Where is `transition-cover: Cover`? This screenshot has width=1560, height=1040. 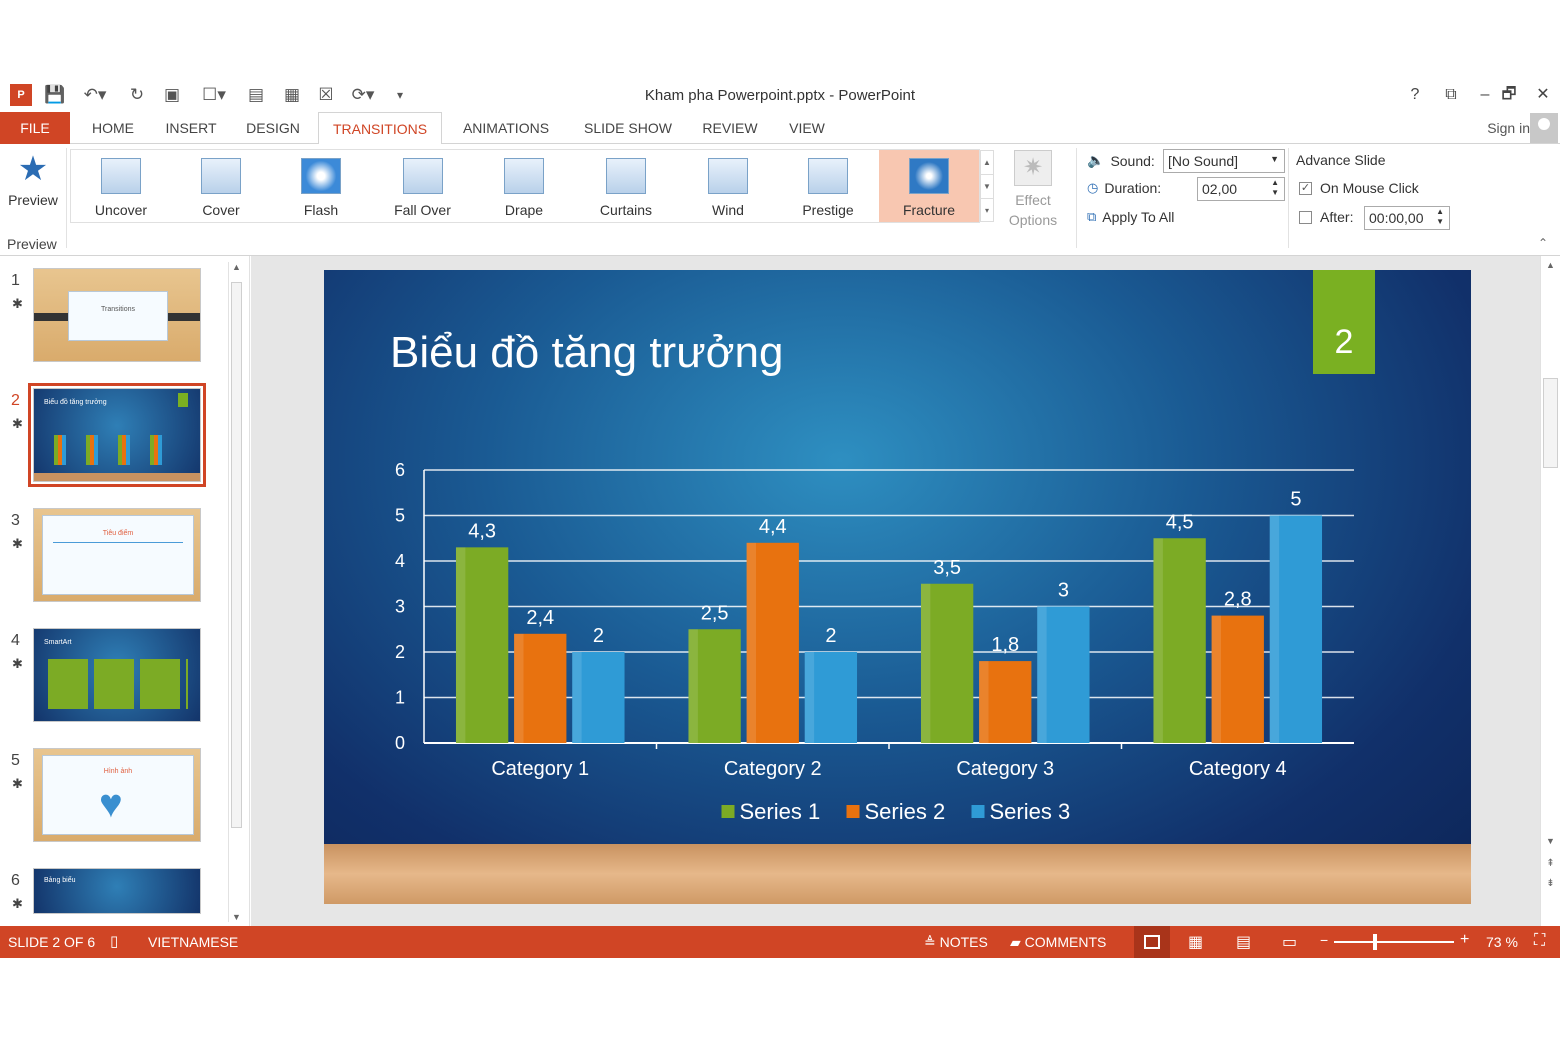
transition-cover: Cover is located at coordinates (221, 186).